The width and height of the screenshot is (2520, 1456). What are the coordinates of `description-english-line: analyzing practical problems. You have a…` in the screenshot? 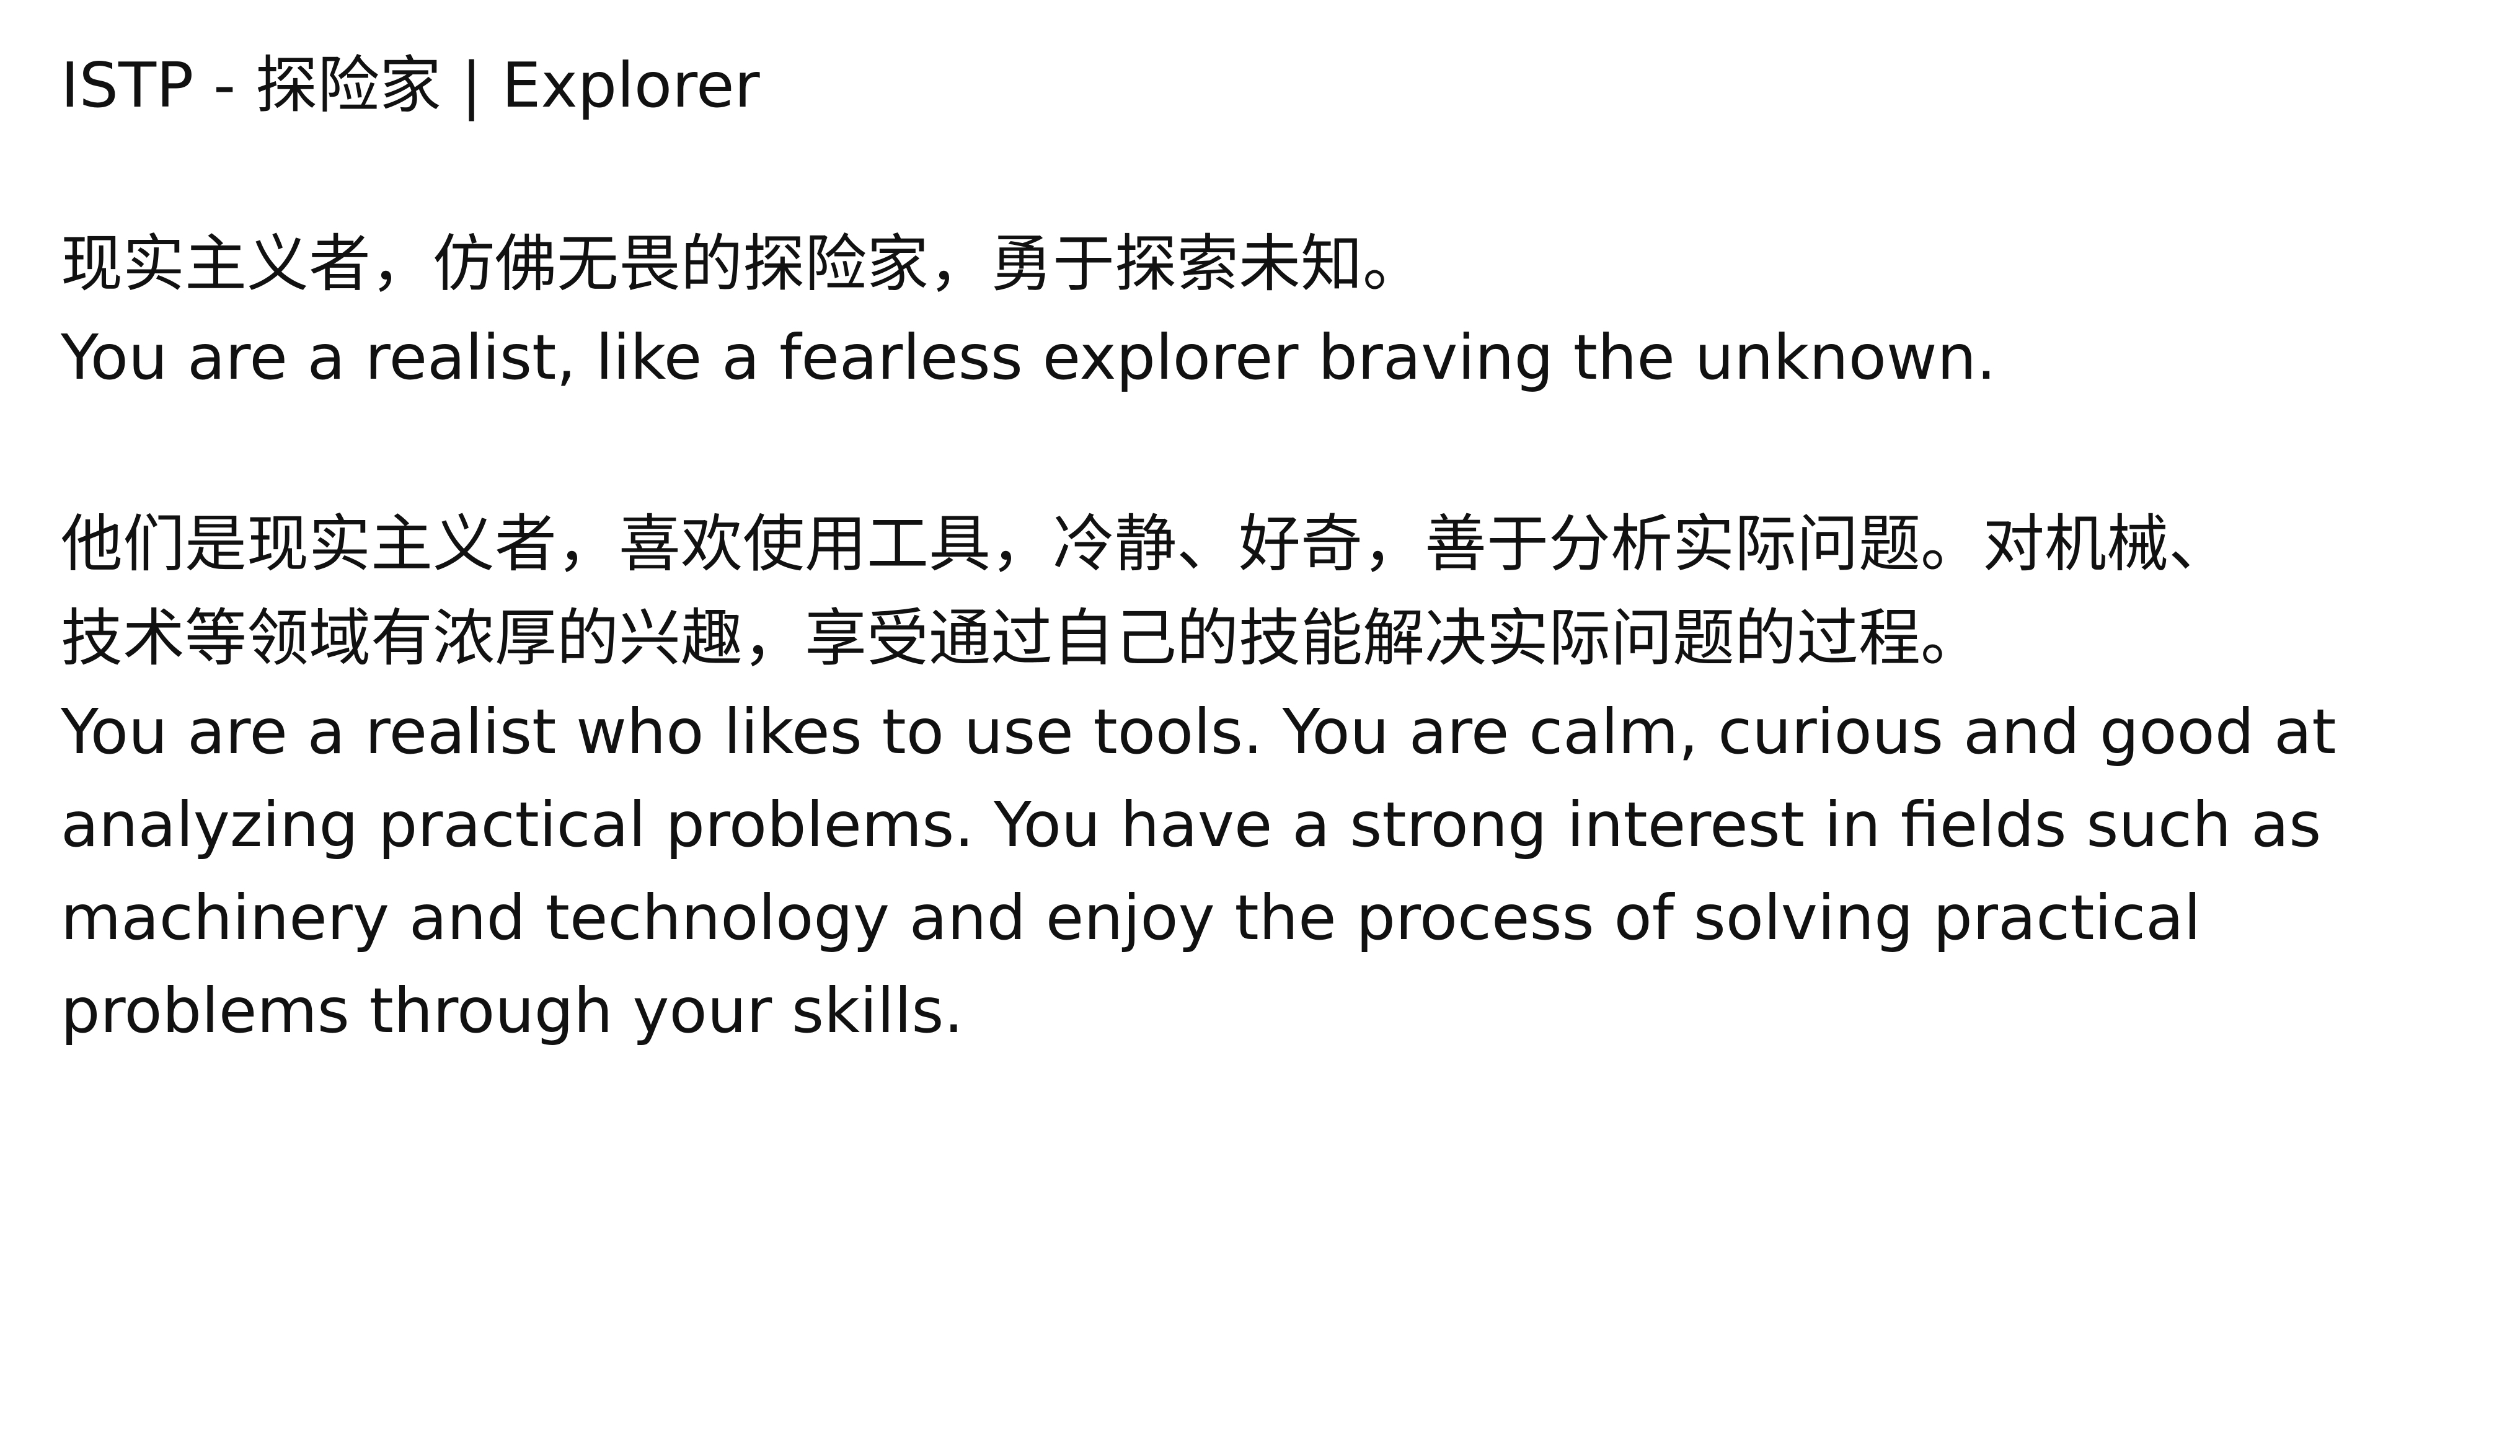 It's located at (1191, 824).